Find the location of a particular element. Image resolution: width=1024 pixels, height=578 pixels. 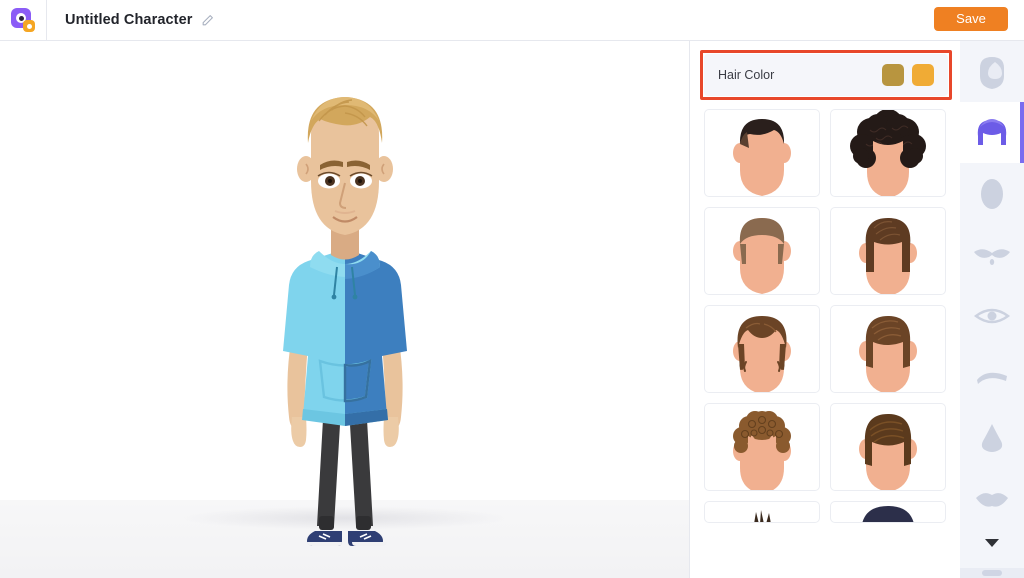

hair-color-annotation-highlight: Hair Color is located at coordinates (826, 75).